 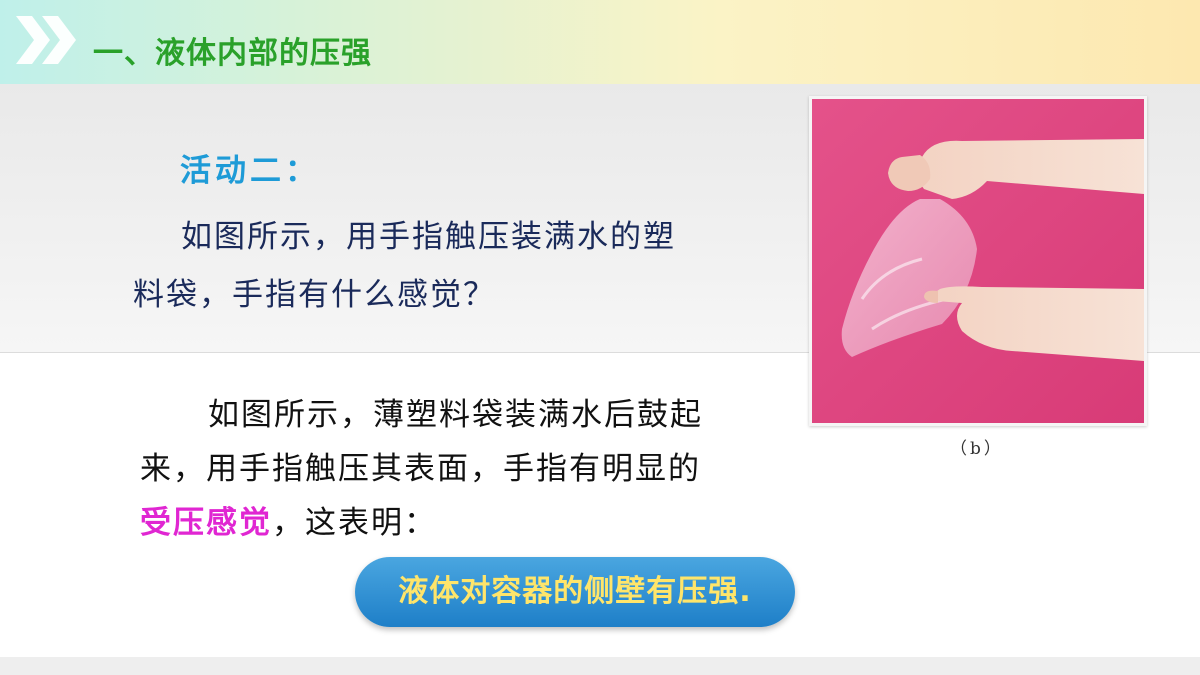 What do you see at coordinates (232, 53) in the screenshot?
I see `page-title: 一、液体内部的压强` at bounding box center [232, 53].